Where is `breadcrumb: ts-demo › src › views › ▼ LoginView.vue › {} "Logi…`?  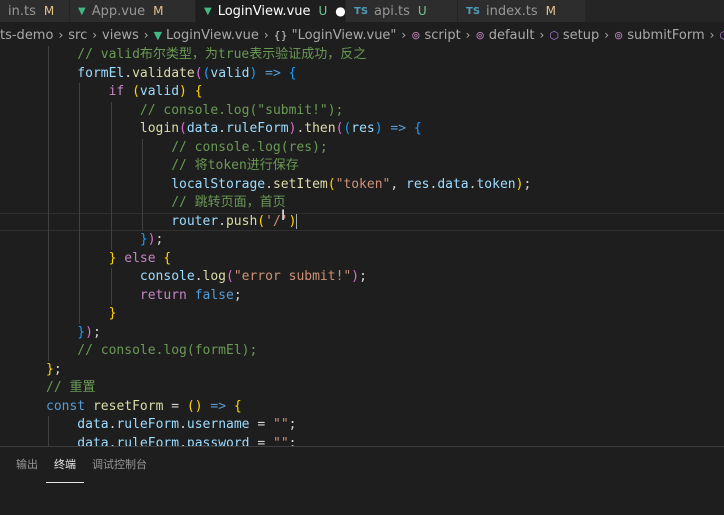
breadcrumb: ts-demo › src › views › ▼ LoginView.vue › {} "Logi… is located at coordinates (362, 35).